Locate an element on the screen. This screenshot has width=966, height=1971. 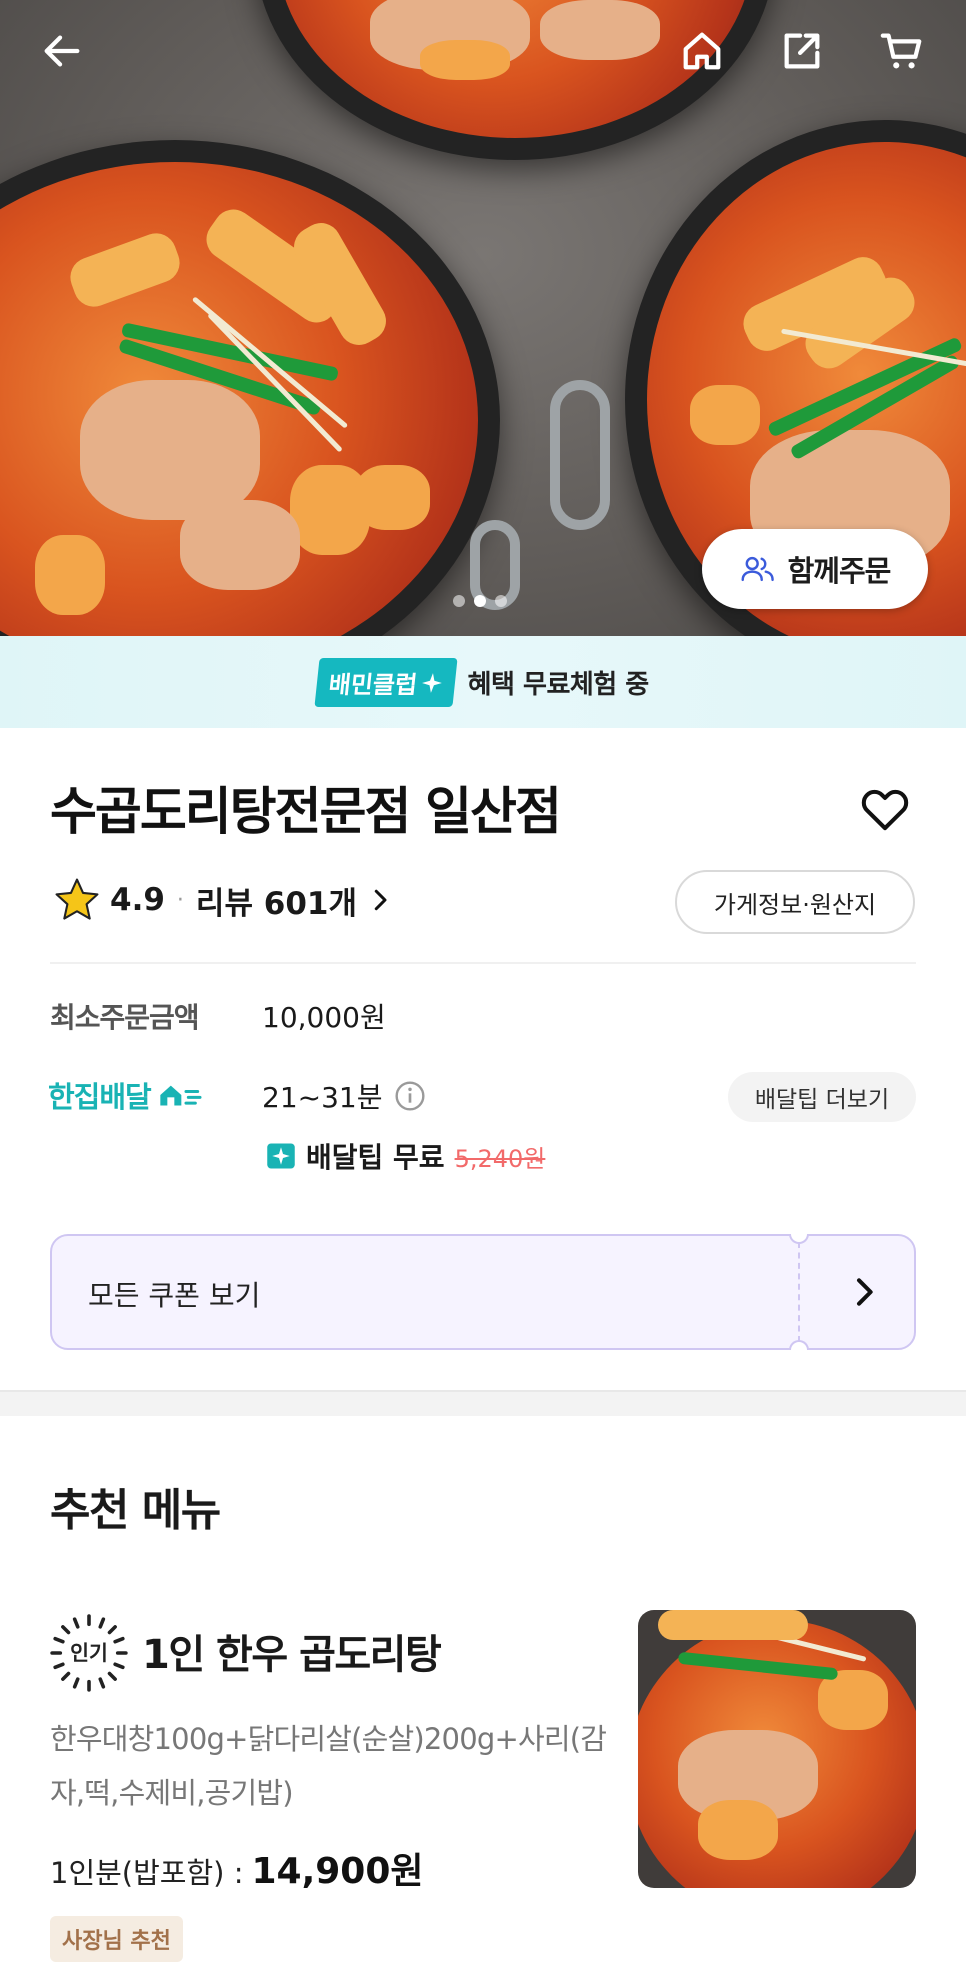
back-button is located at coordinates (62, 51).